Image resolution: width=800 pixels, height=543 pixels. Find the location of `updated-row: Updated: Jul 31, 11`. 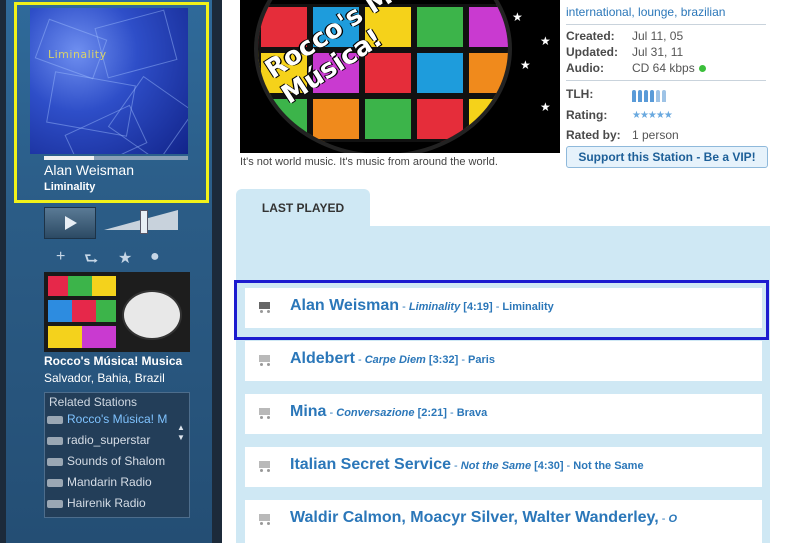

updated-row: Updated: Jul 31, 11 is located at coordinates (624, 52).